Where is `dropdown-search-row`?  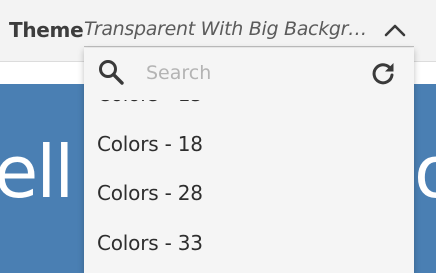
dropdown-search-row is located at coordinates (249, 74).